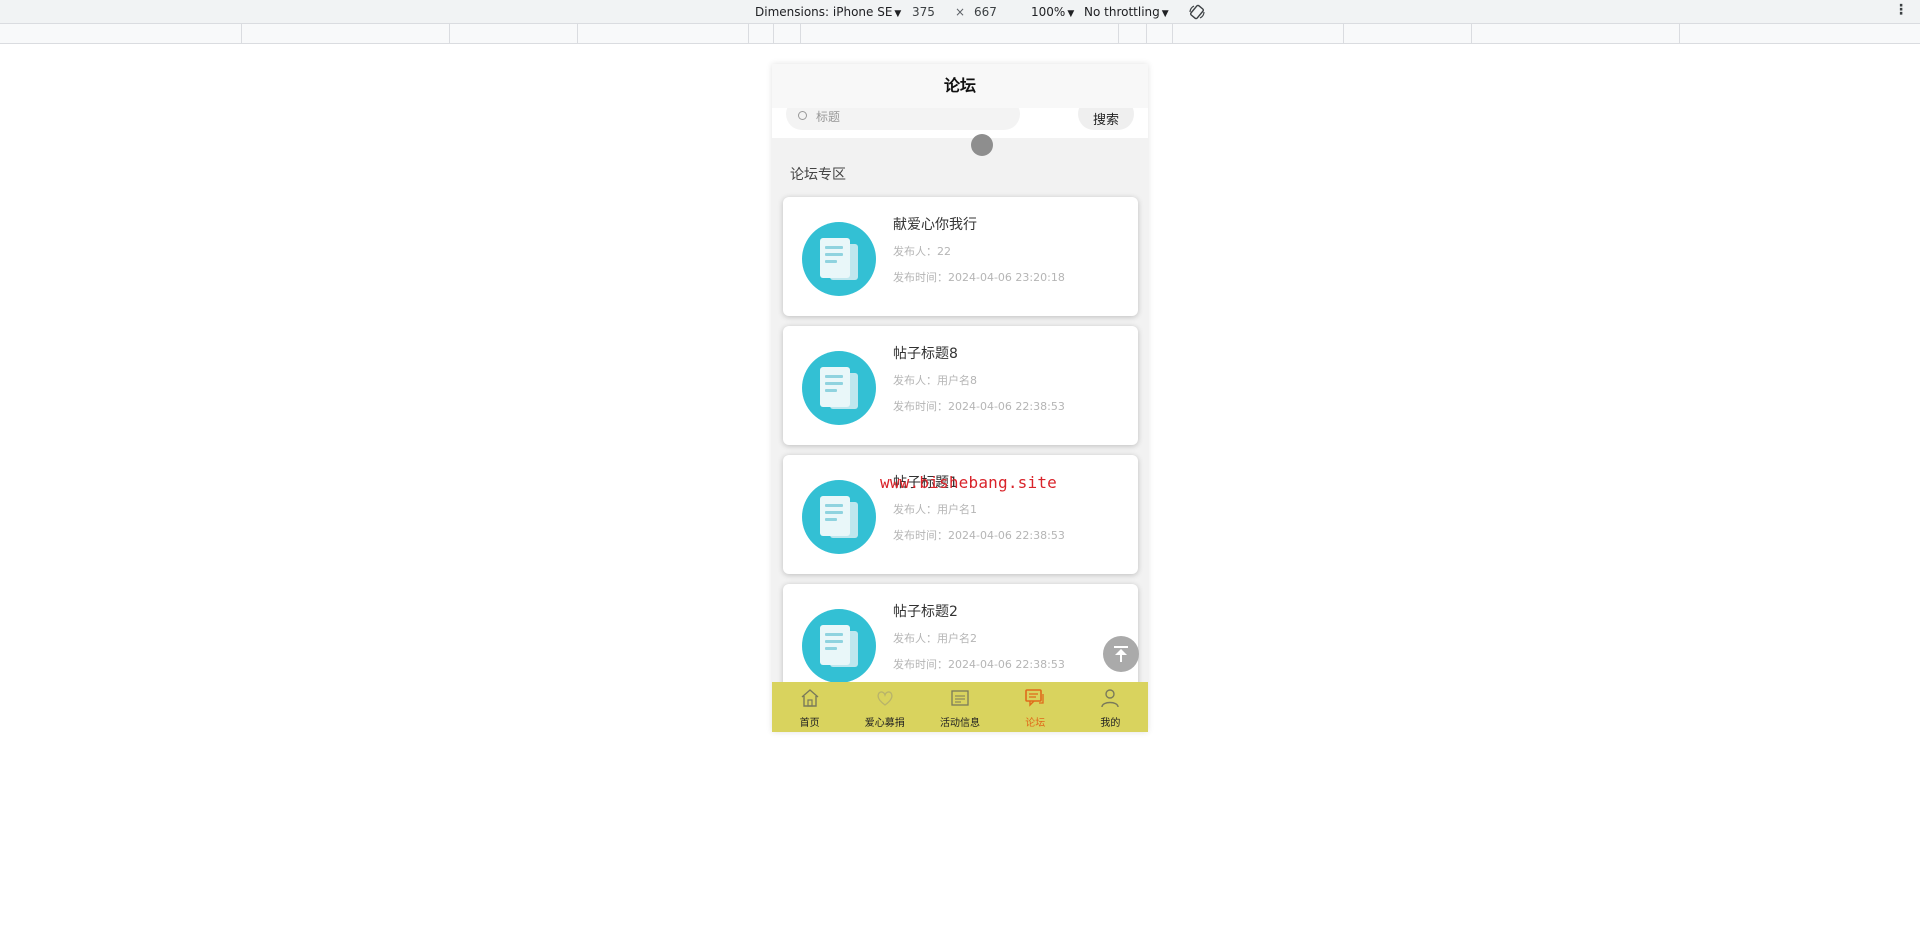 The width and height of the screenshot is (1920, 948). I want to click on donate-icon, so click(885, 698).